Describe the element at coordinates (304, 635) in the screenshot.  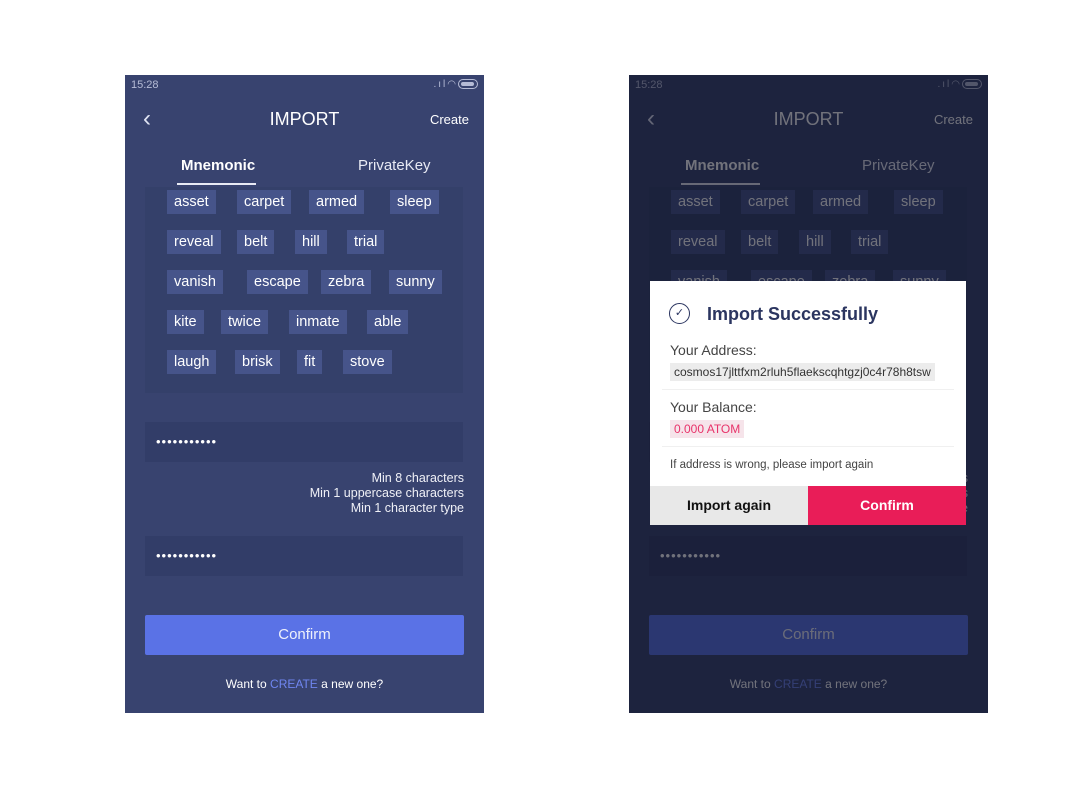
I see `confirm-button: Confirm` at that location.